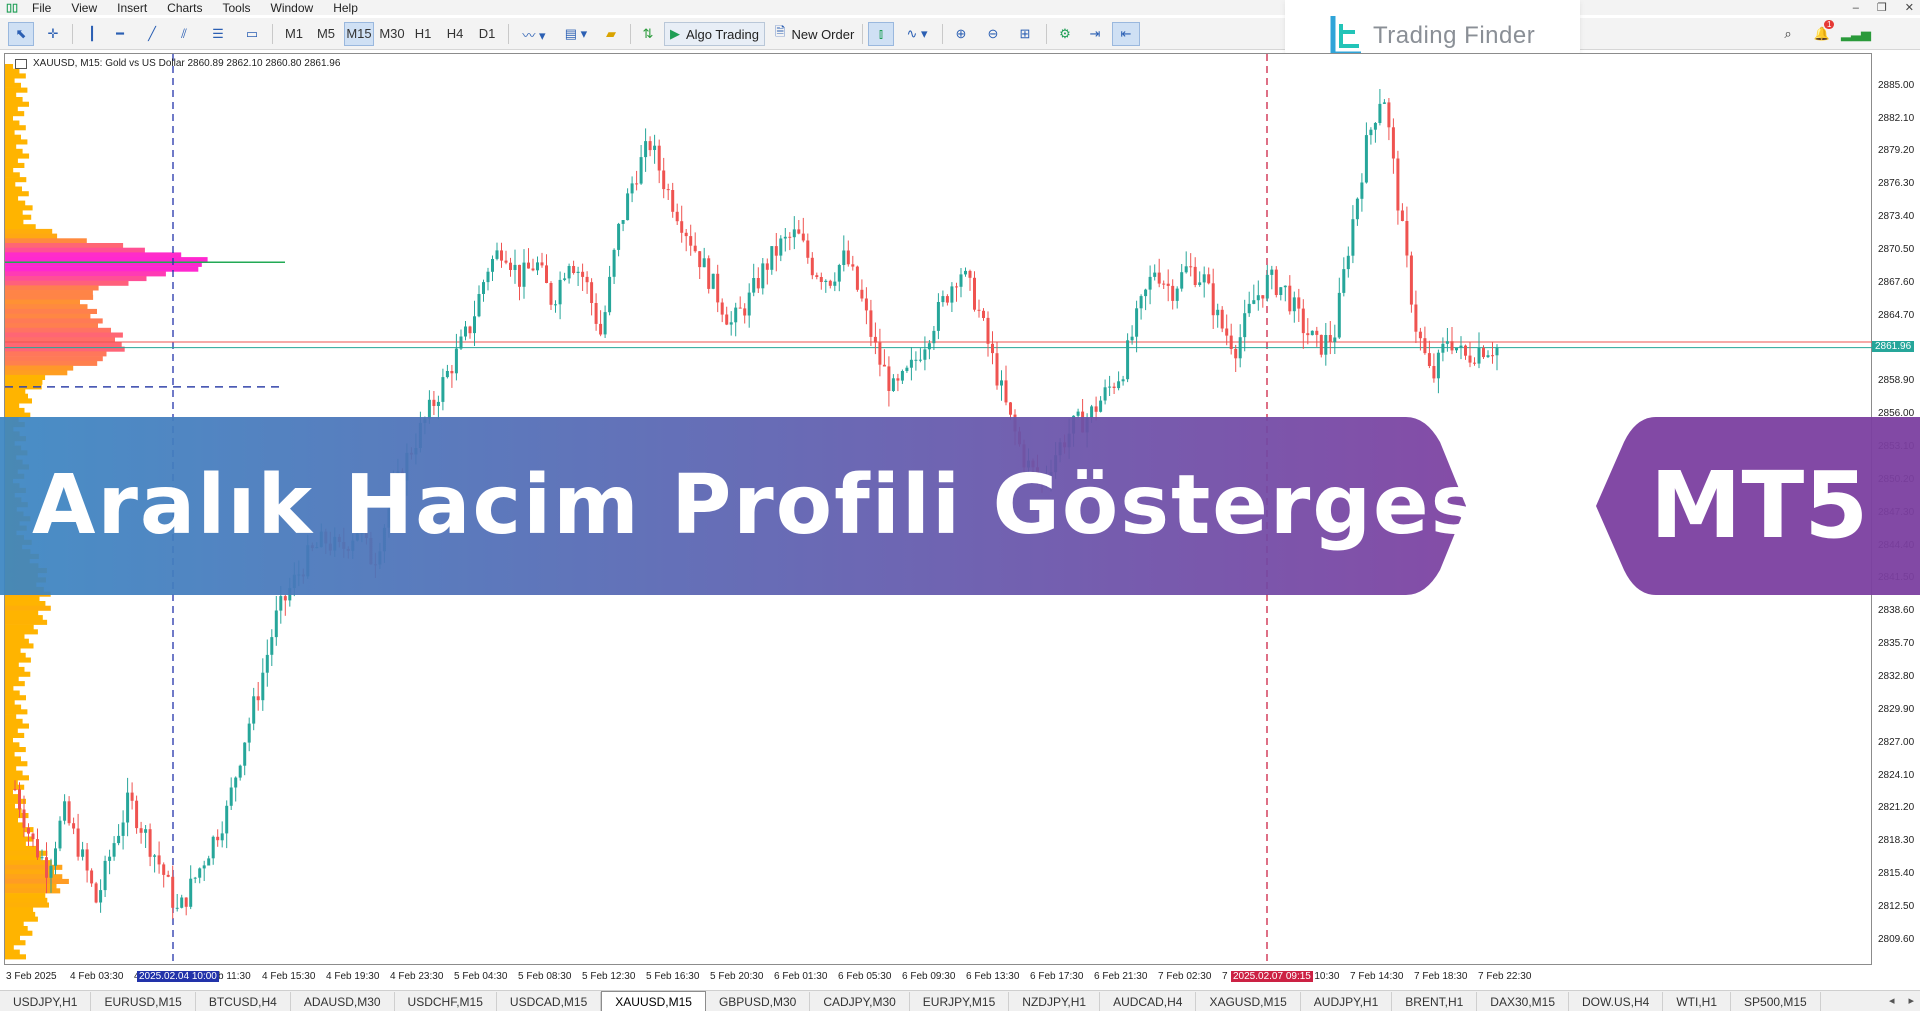  I want to click on timeframe-m30: M30, so click(392, 34).